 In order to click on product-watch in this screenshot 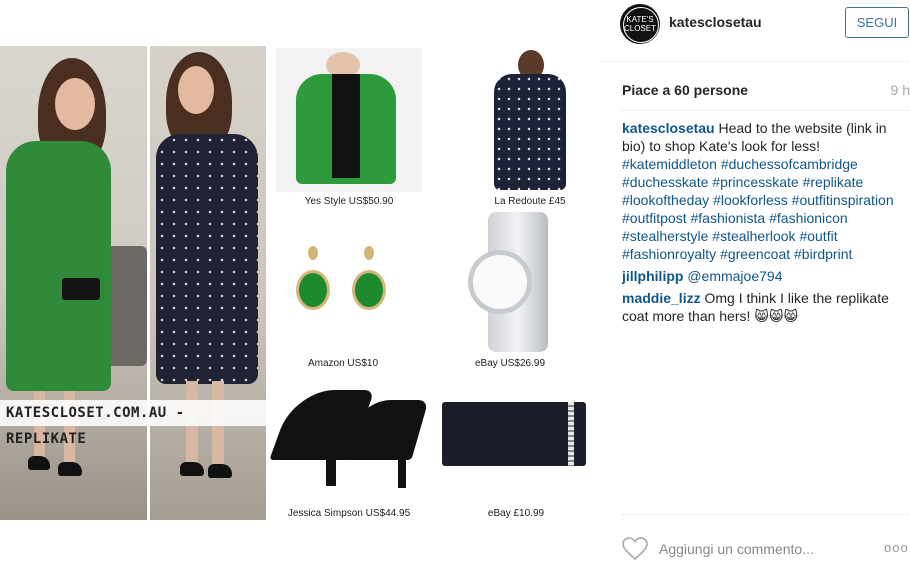, I will do `click(512, 282)`.